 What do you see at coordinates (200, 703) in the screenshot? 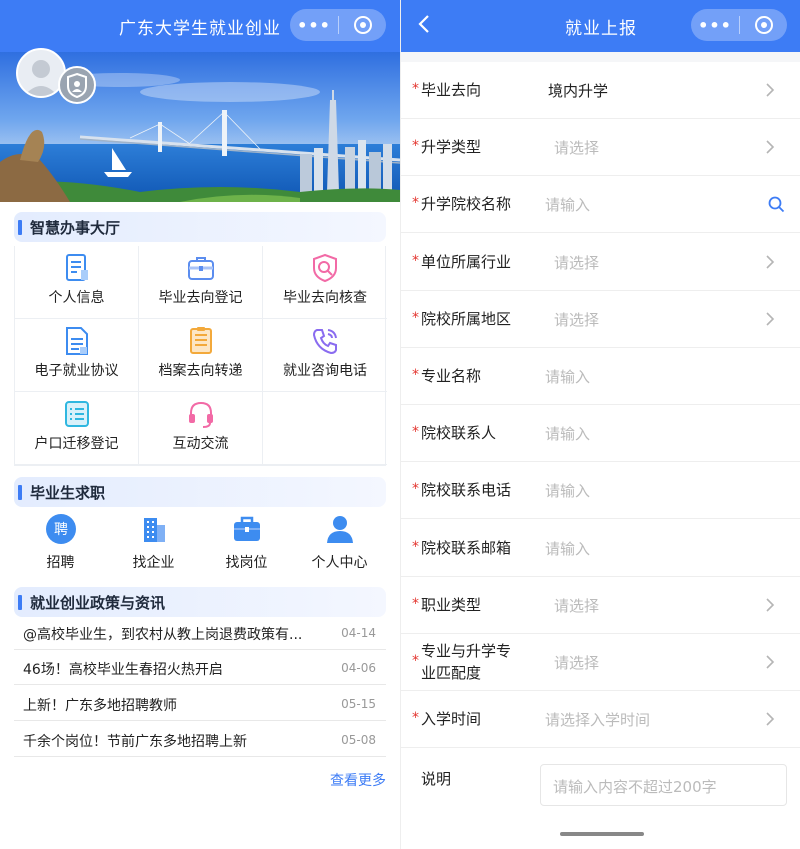
I see `news-item: 上新！广东多地招聘教师 05-15` at bounding box center [200, 703].